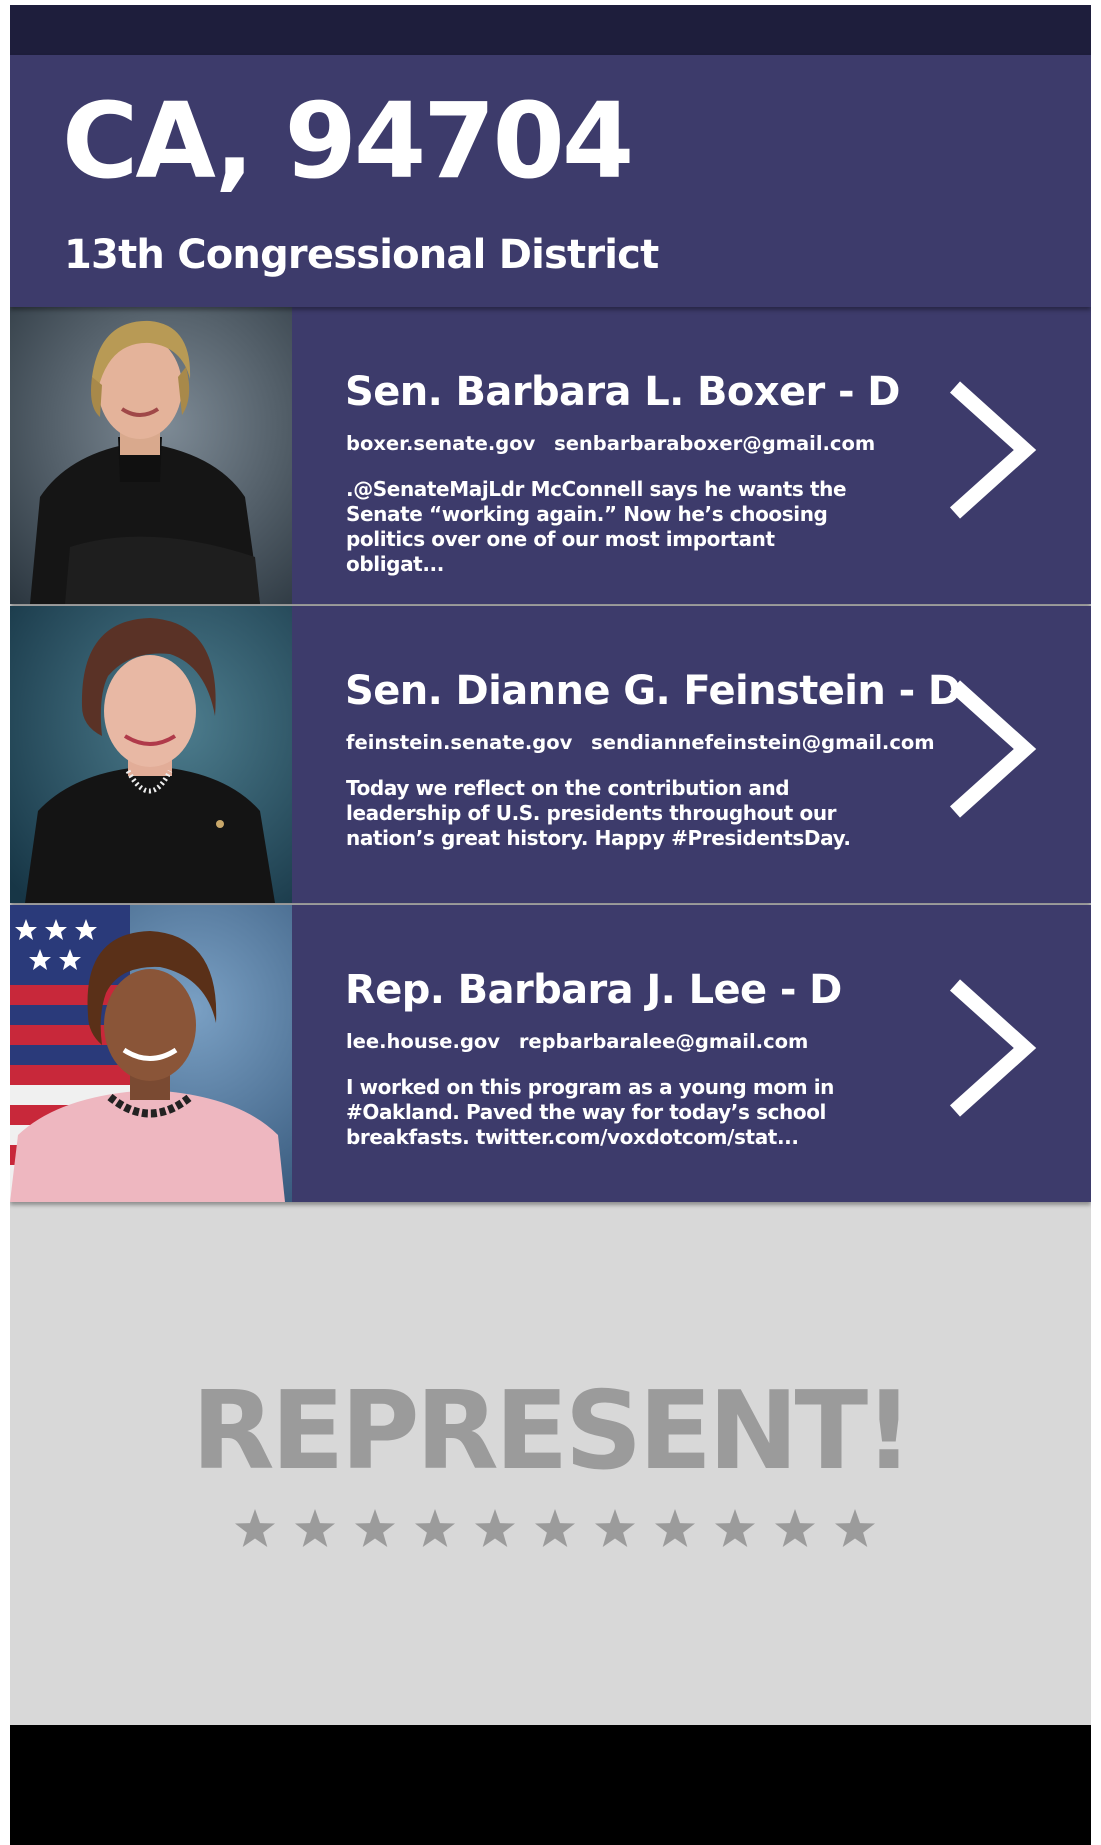 The width and height of the screenshot is (1101, 1845). What do you see at coordinates (623, 392) in the screenshot?
I see `representative-name: Sen. Barbara L. Boxer - D` at bounding box center [623, 392].